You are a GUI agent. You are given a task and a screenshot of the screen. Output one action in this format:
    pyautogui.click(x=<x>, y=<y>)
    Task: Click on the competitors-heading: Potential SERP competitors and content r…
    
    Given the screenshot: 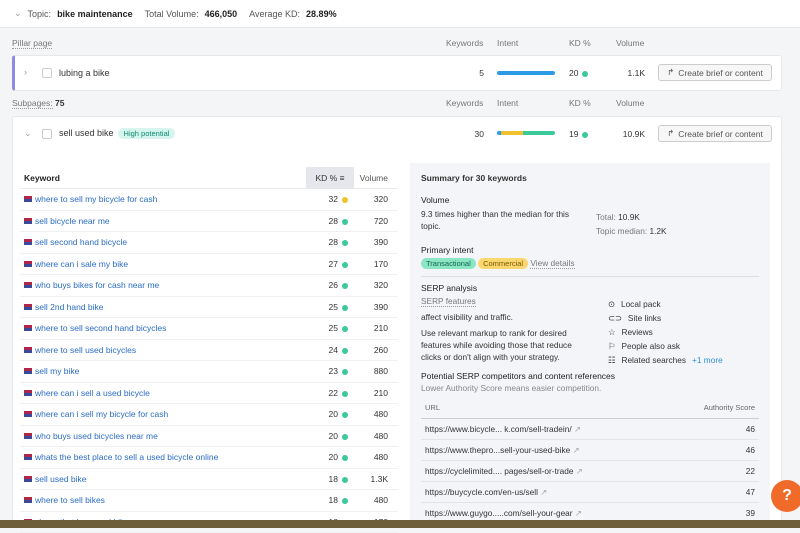 What is the action you would take?
    pyautogui.click(x=590, y=376)
    